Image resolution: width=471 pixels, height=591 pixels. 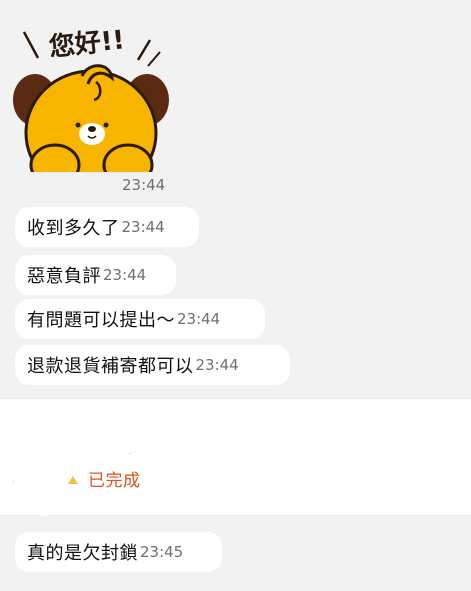 What do you see at coordinates (144, 185) in the screenshot?
I see `sticker-timestamp: 23:44` at bounding box center [144, 185].